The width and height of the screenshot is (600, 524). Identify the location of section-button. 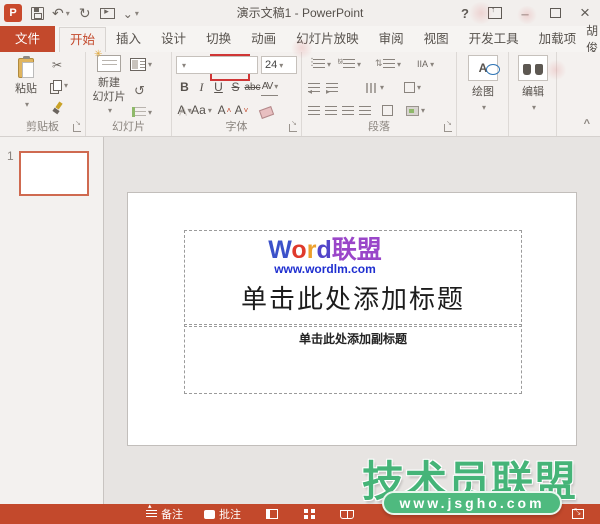
(141, 112).